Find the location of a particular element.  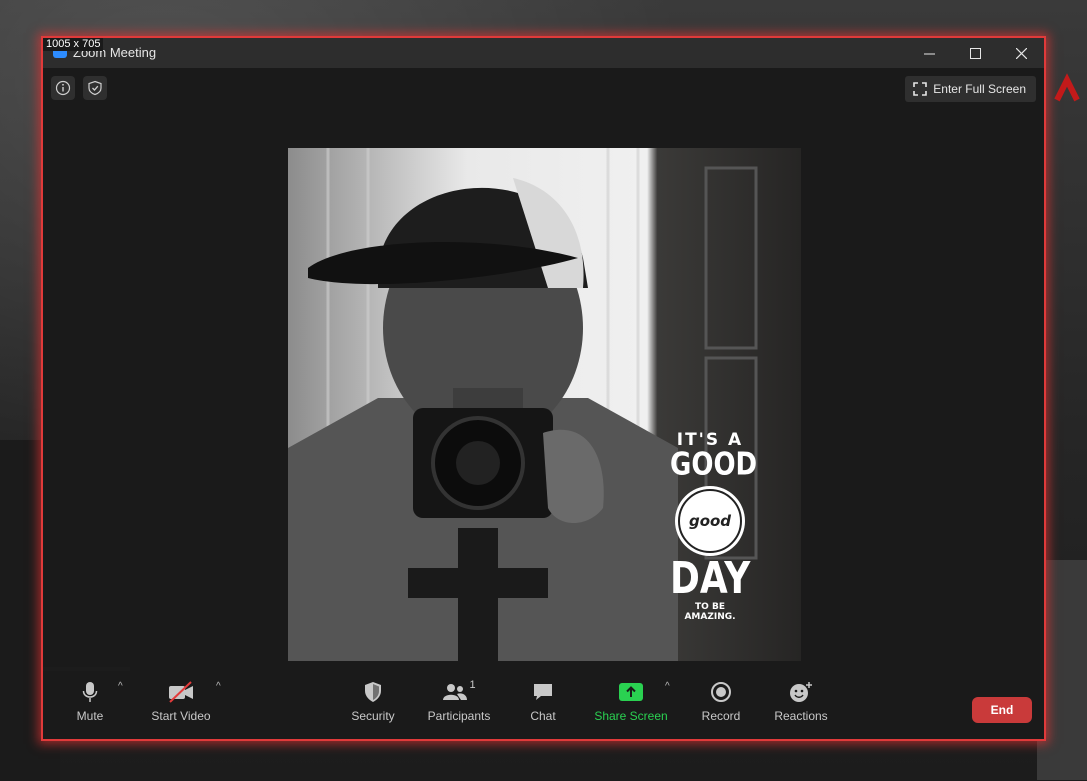

full-screen-label: Enter Full Screen is located at coordinates (979, 89).